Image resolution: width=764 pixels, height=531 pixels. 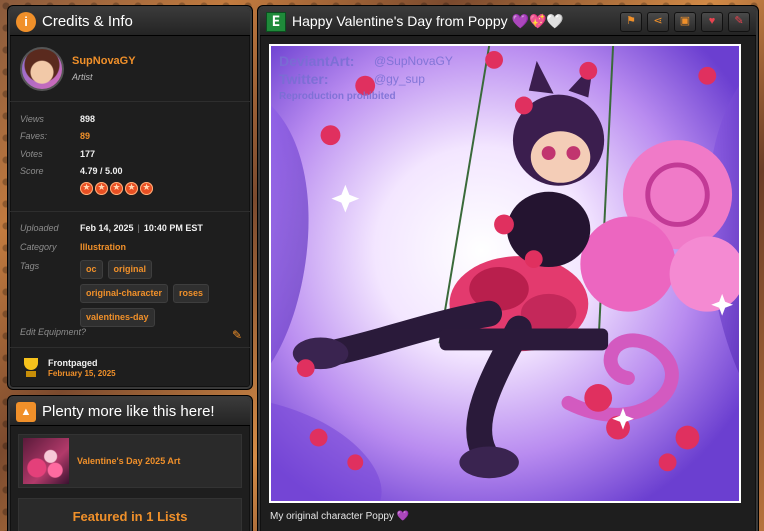 What do you see at coordinates (130, 172) in the screenshot?
I see `stat-score: Score 4.79 / 5.00` at bounding box center [130, 172].